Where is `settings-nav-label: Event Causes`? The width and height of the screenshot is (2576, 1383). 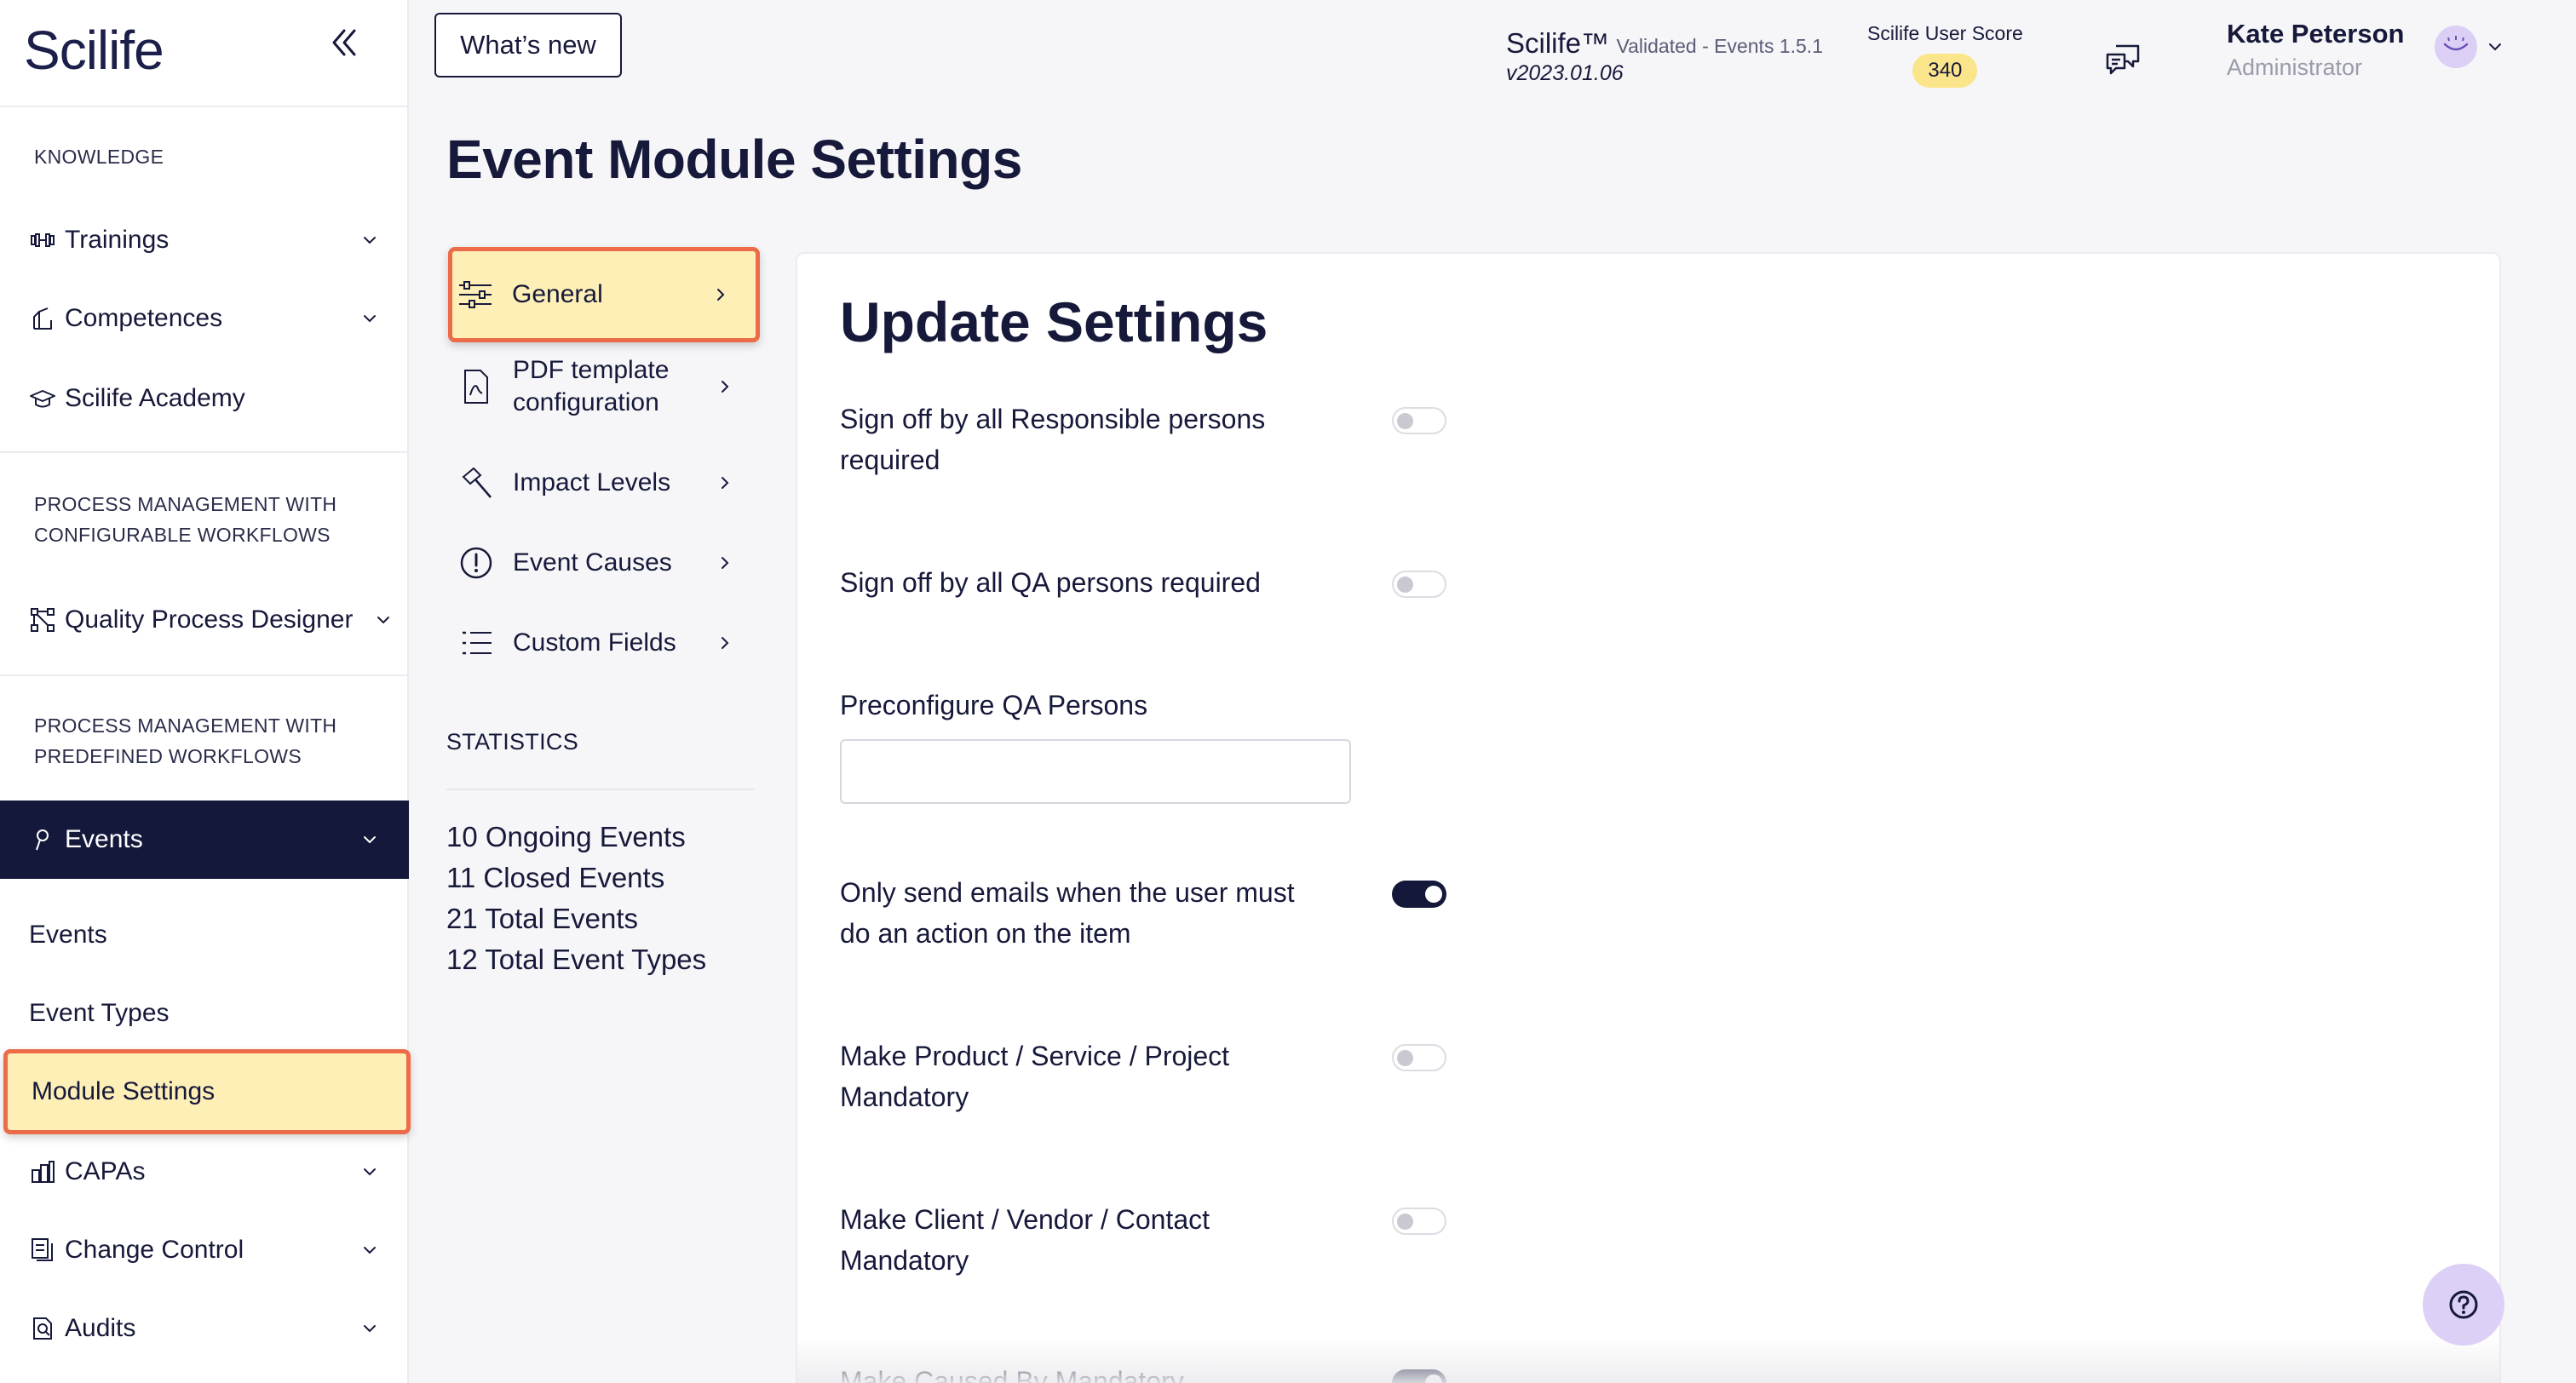
settings-nav-label: Event Causes is located at coordinates (592, 562).